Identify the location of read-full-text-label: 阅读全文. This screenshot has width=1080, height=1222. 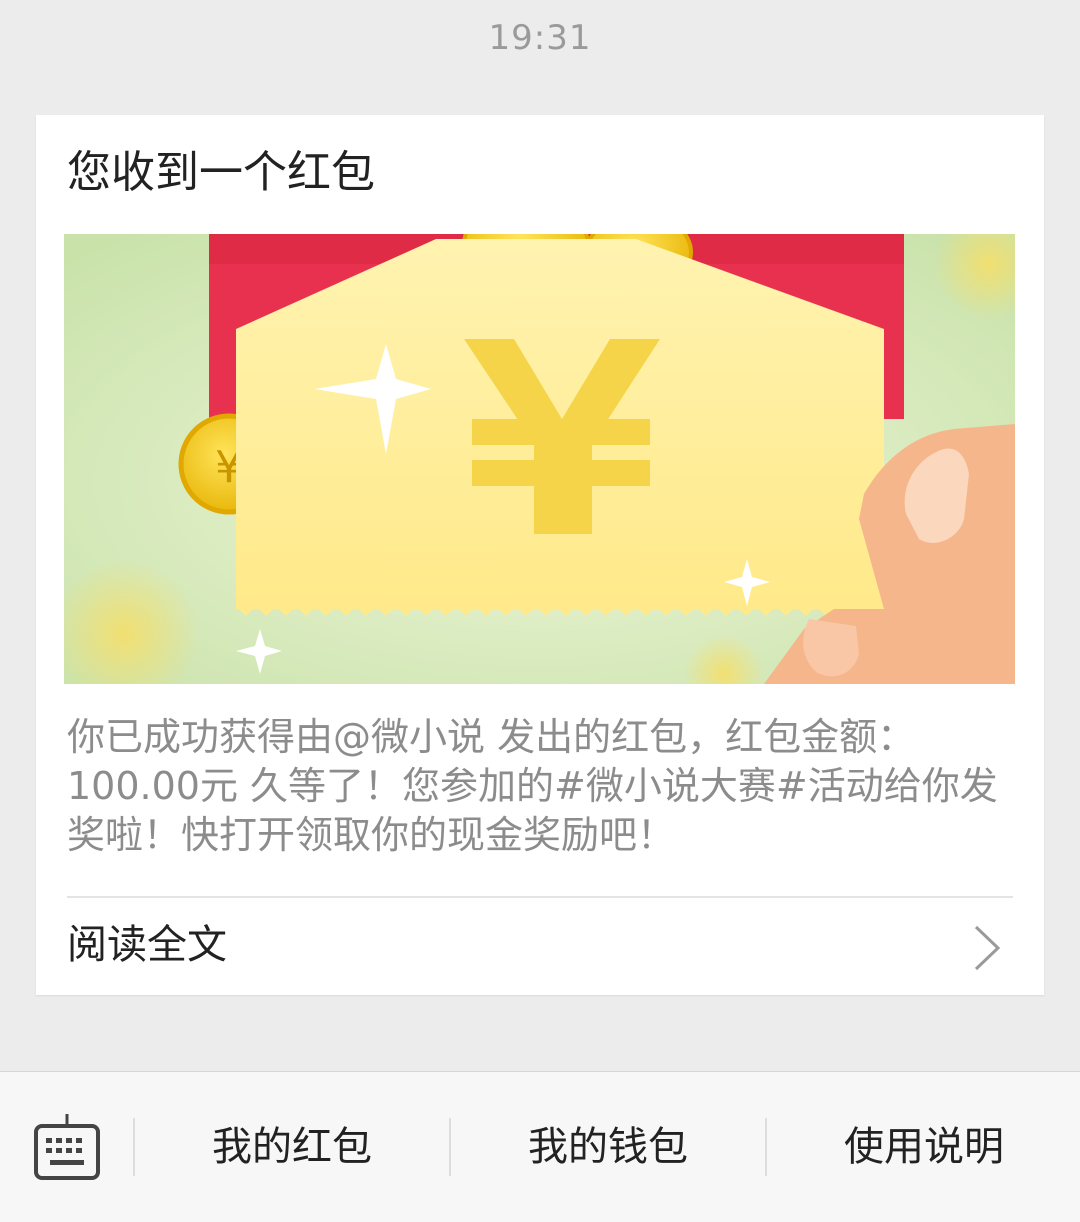
(147, 945).